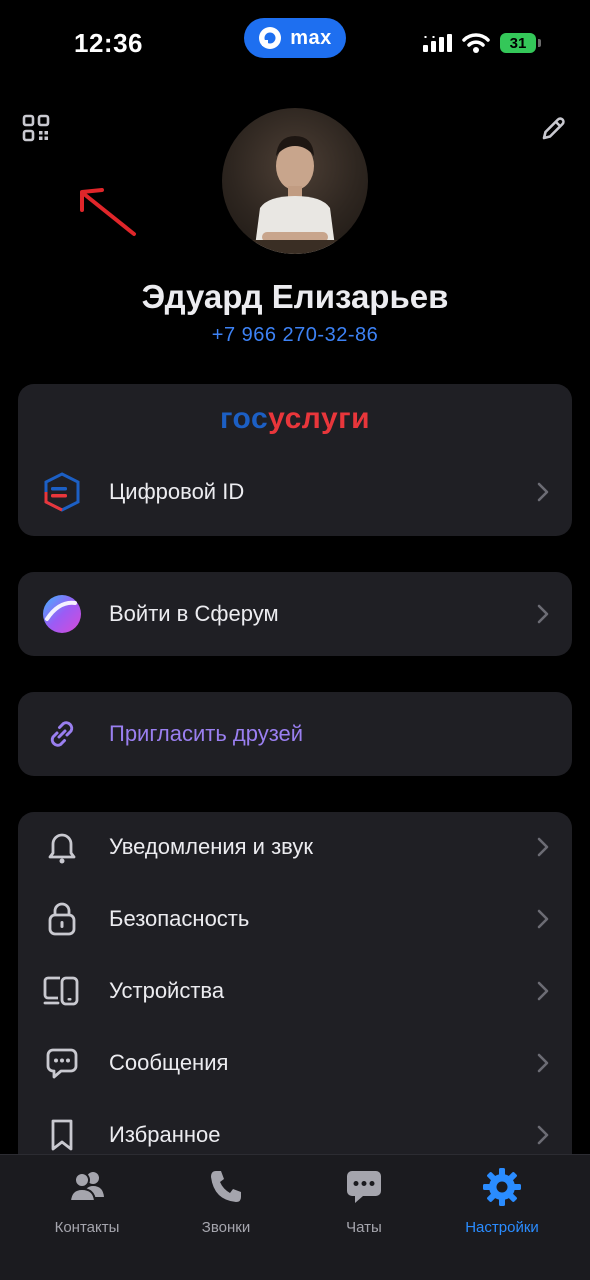 The image size is (590, 1280). I want to click on invite-card: Пригласить друзей, so click(295, 734).